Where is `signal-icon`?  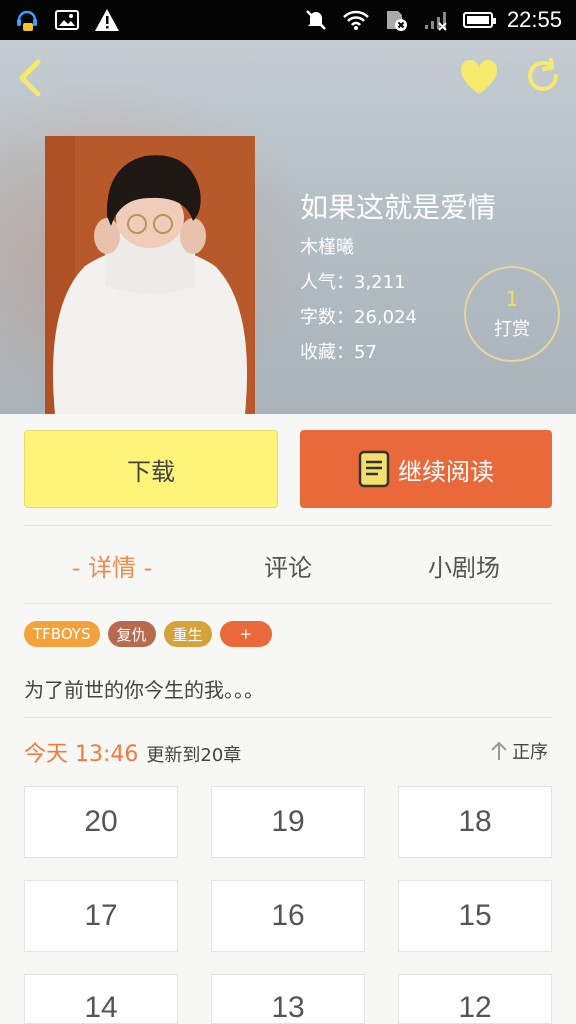
signal-icon is located at coordinates (436, 20).